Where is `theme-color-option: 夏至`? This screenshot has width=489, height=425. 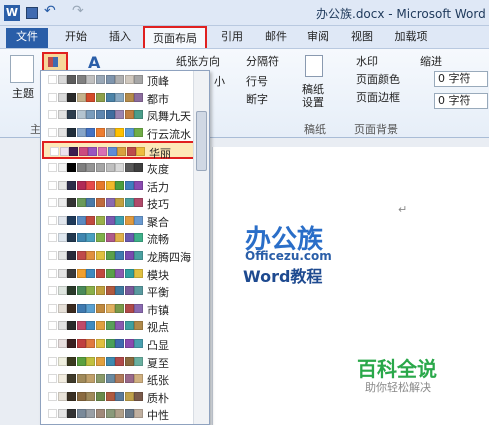 theme-color-option: 夏至 is located at coordinates (117, 362).